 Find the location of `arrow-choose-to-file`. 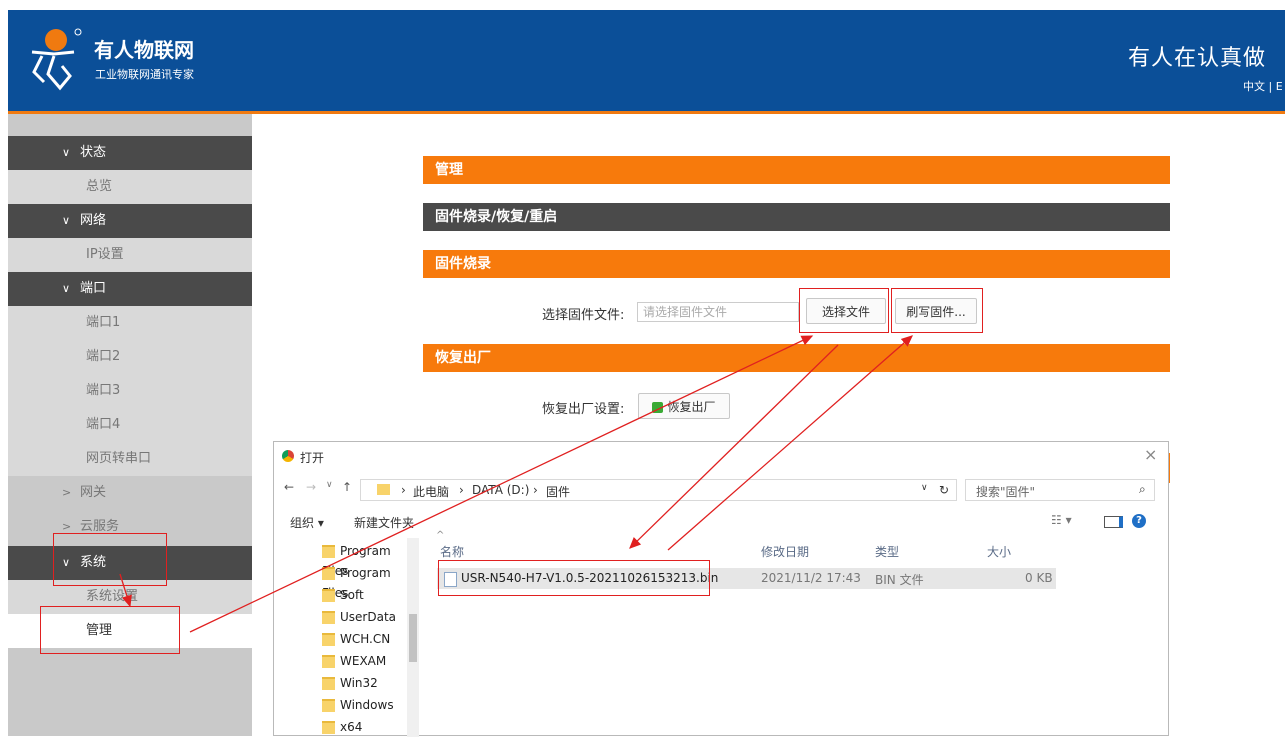

arrow-choose-to-file is located at coordinates (734, 446).